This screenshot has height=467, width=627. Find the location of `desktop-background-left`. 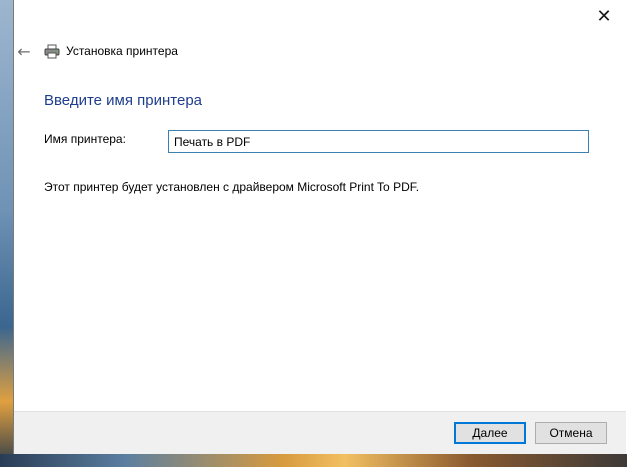

desktop-background-left is located at coordinates (6, 233).